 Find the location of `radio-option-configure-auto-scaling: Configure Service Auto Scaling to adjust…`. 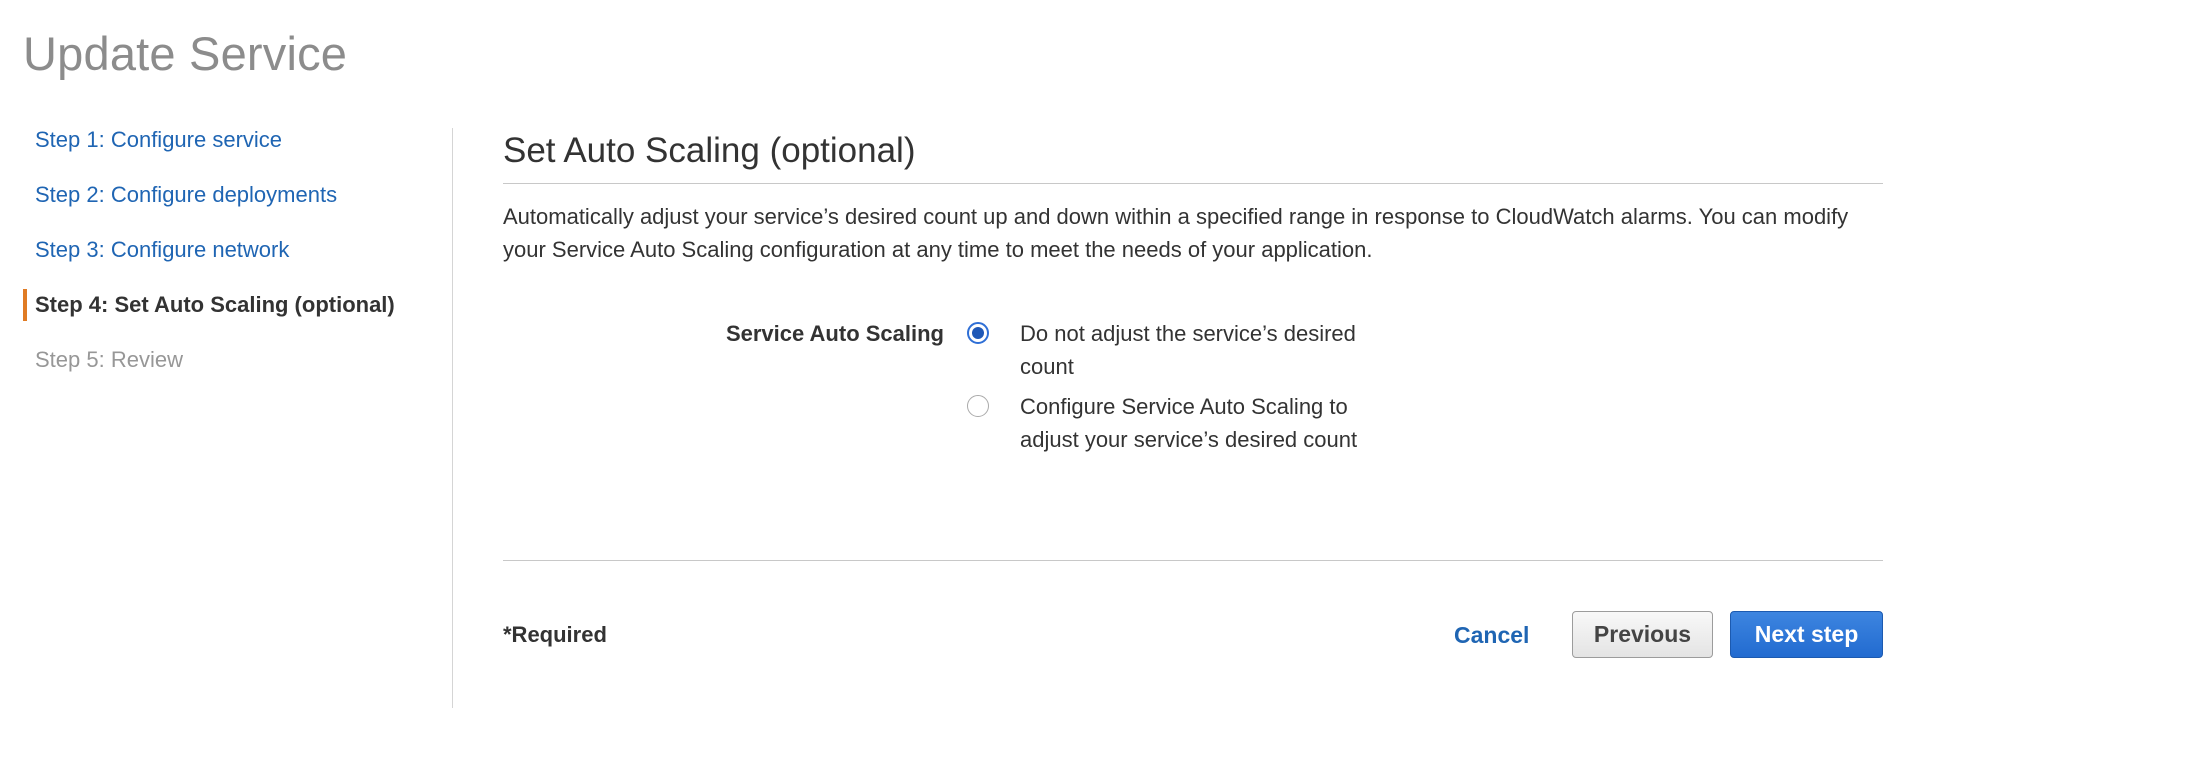

radio-option-configure-auto-scaling: Configure Service Auto Scaling to adjust… is located at coordinates (1177, 423).